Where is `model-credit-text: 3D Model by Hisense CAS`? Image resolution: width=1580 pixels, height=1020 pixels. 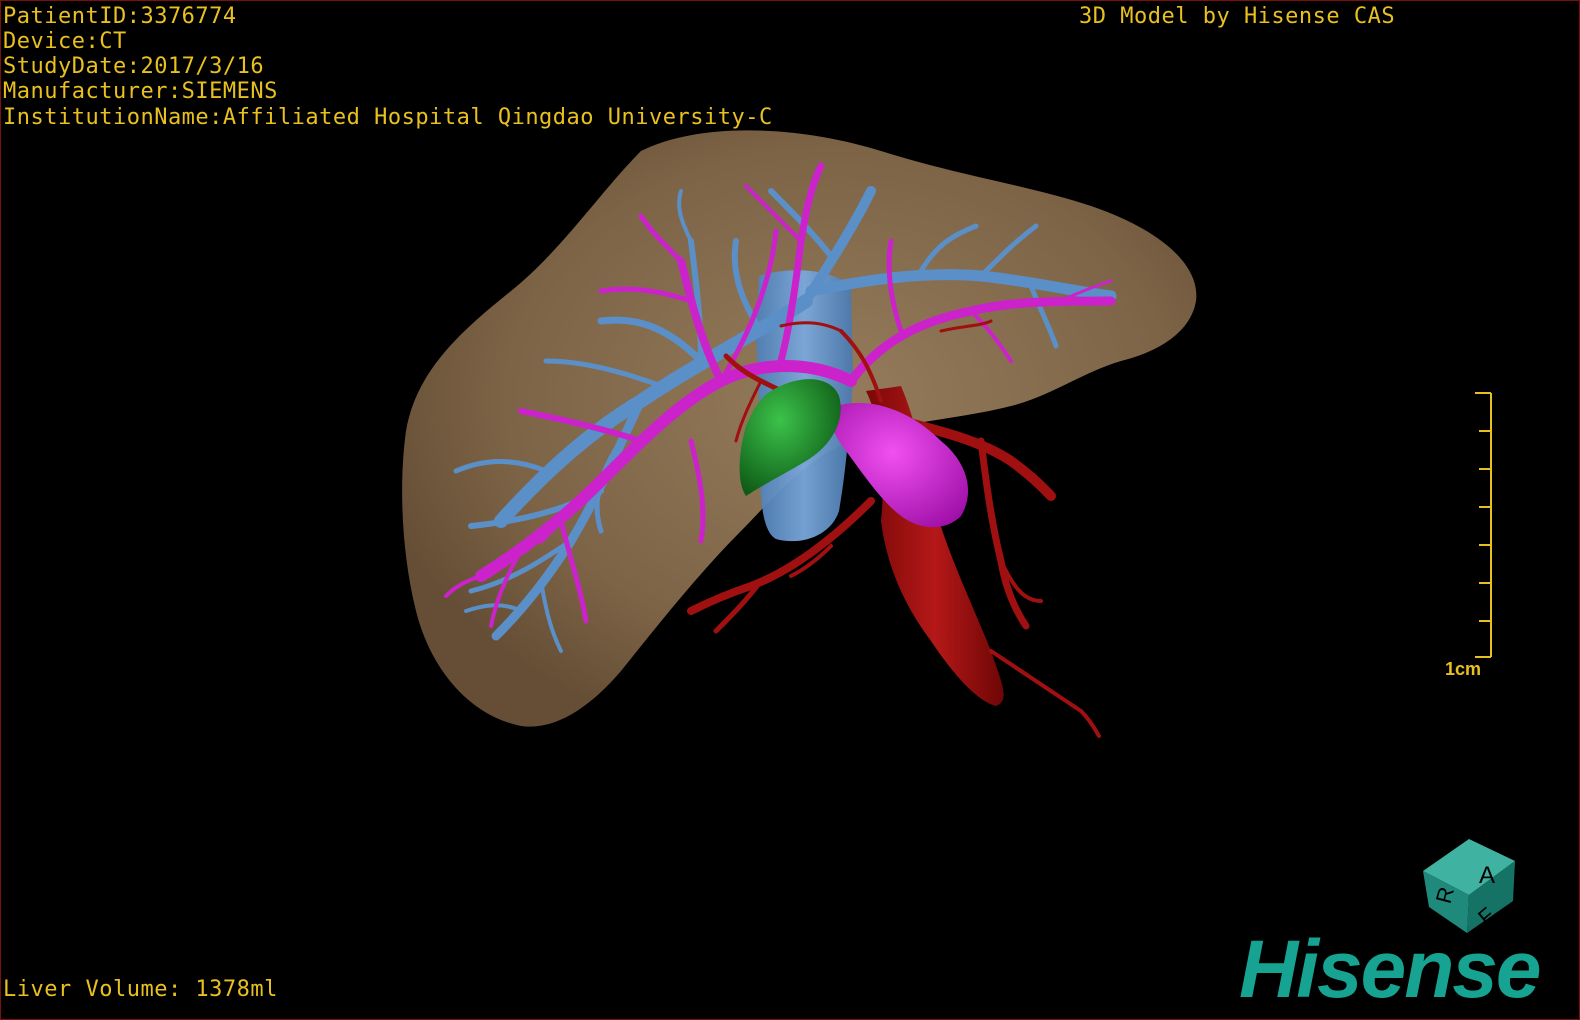
model-credit-text: 3D Model by Hisense CAS is located at coordinates (1237, 16).